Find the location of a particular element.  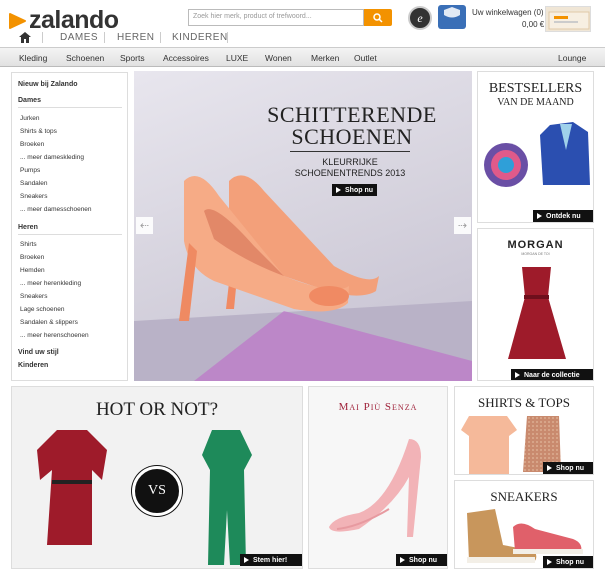

shield-icon is located at coordinates (452, 12).